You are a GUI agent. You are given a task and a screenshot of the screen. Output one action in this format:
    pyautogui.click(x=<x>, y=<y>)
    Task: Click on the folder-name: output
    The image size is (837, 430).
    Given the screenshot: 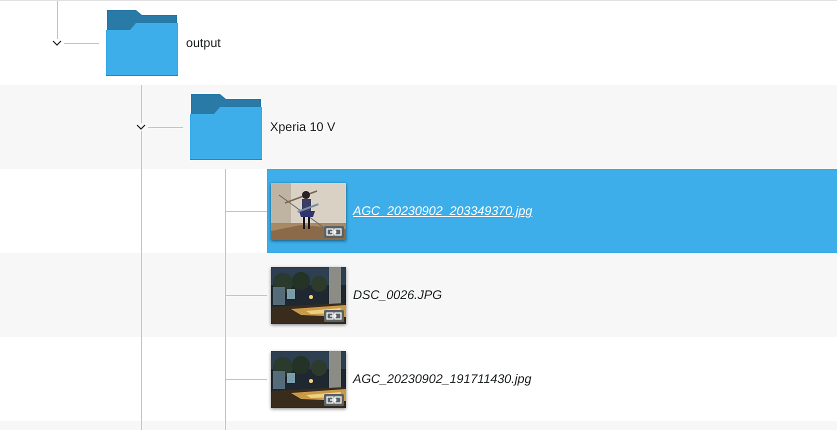 What is the action you would take?
    pyautogui.click(x=203, y=43)
    